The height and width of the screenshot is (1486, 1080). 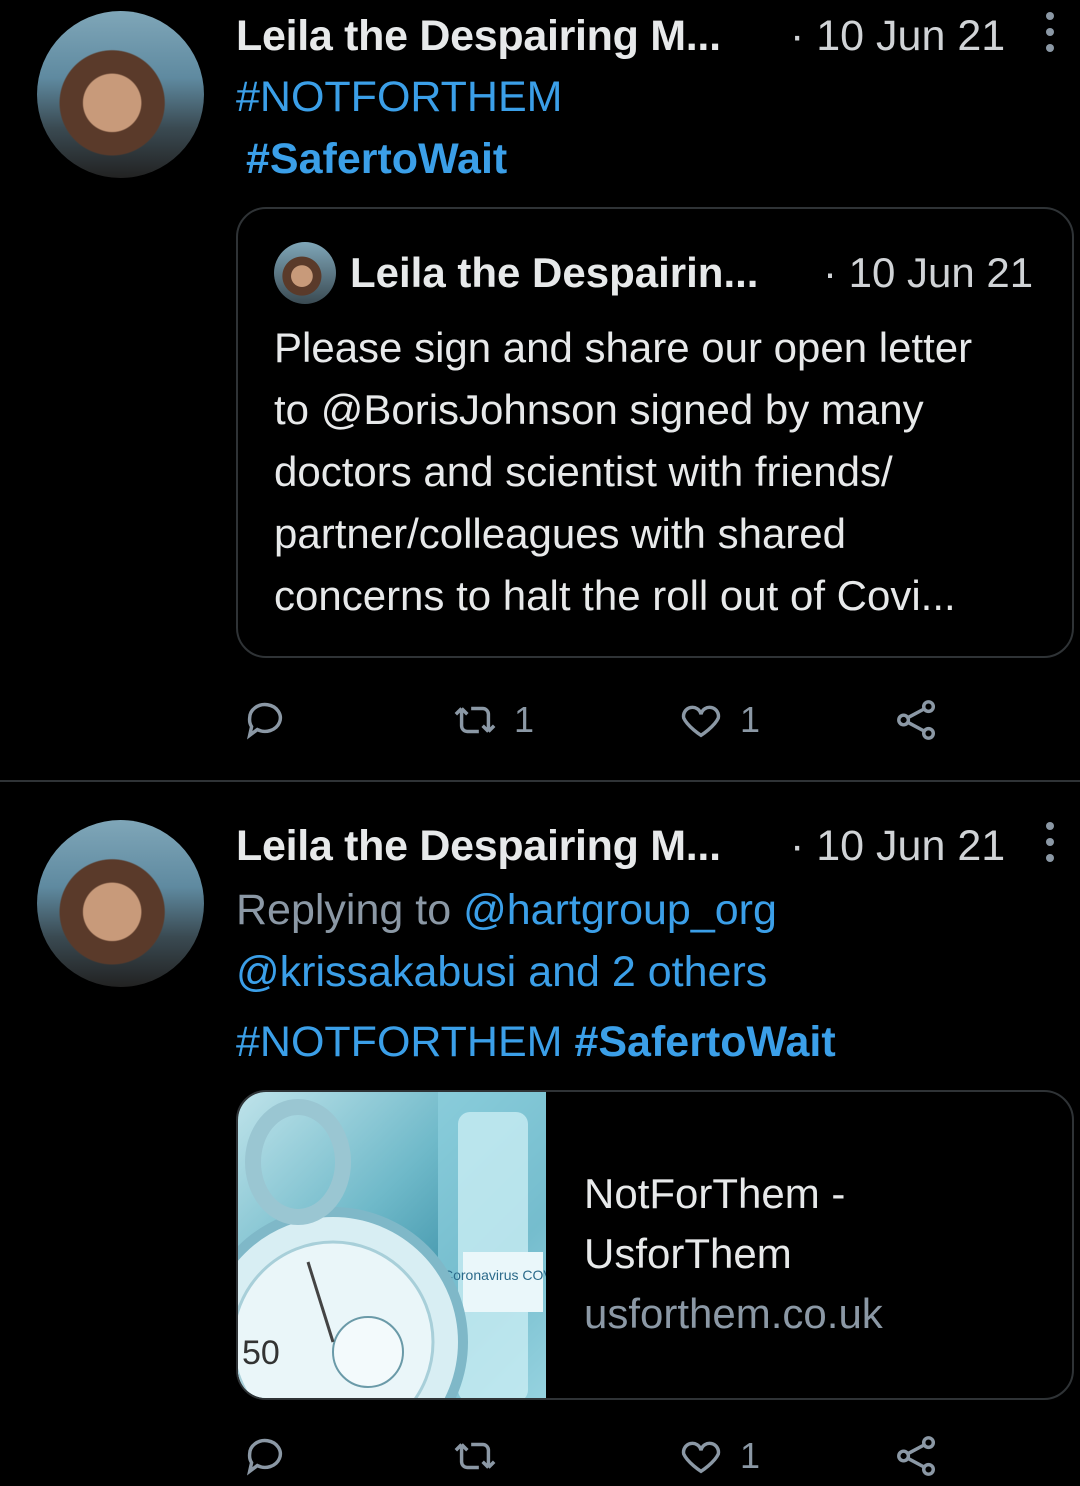 I want to click on link-card-domain: usforthem.co.uk, so click(x=733, y=1313).